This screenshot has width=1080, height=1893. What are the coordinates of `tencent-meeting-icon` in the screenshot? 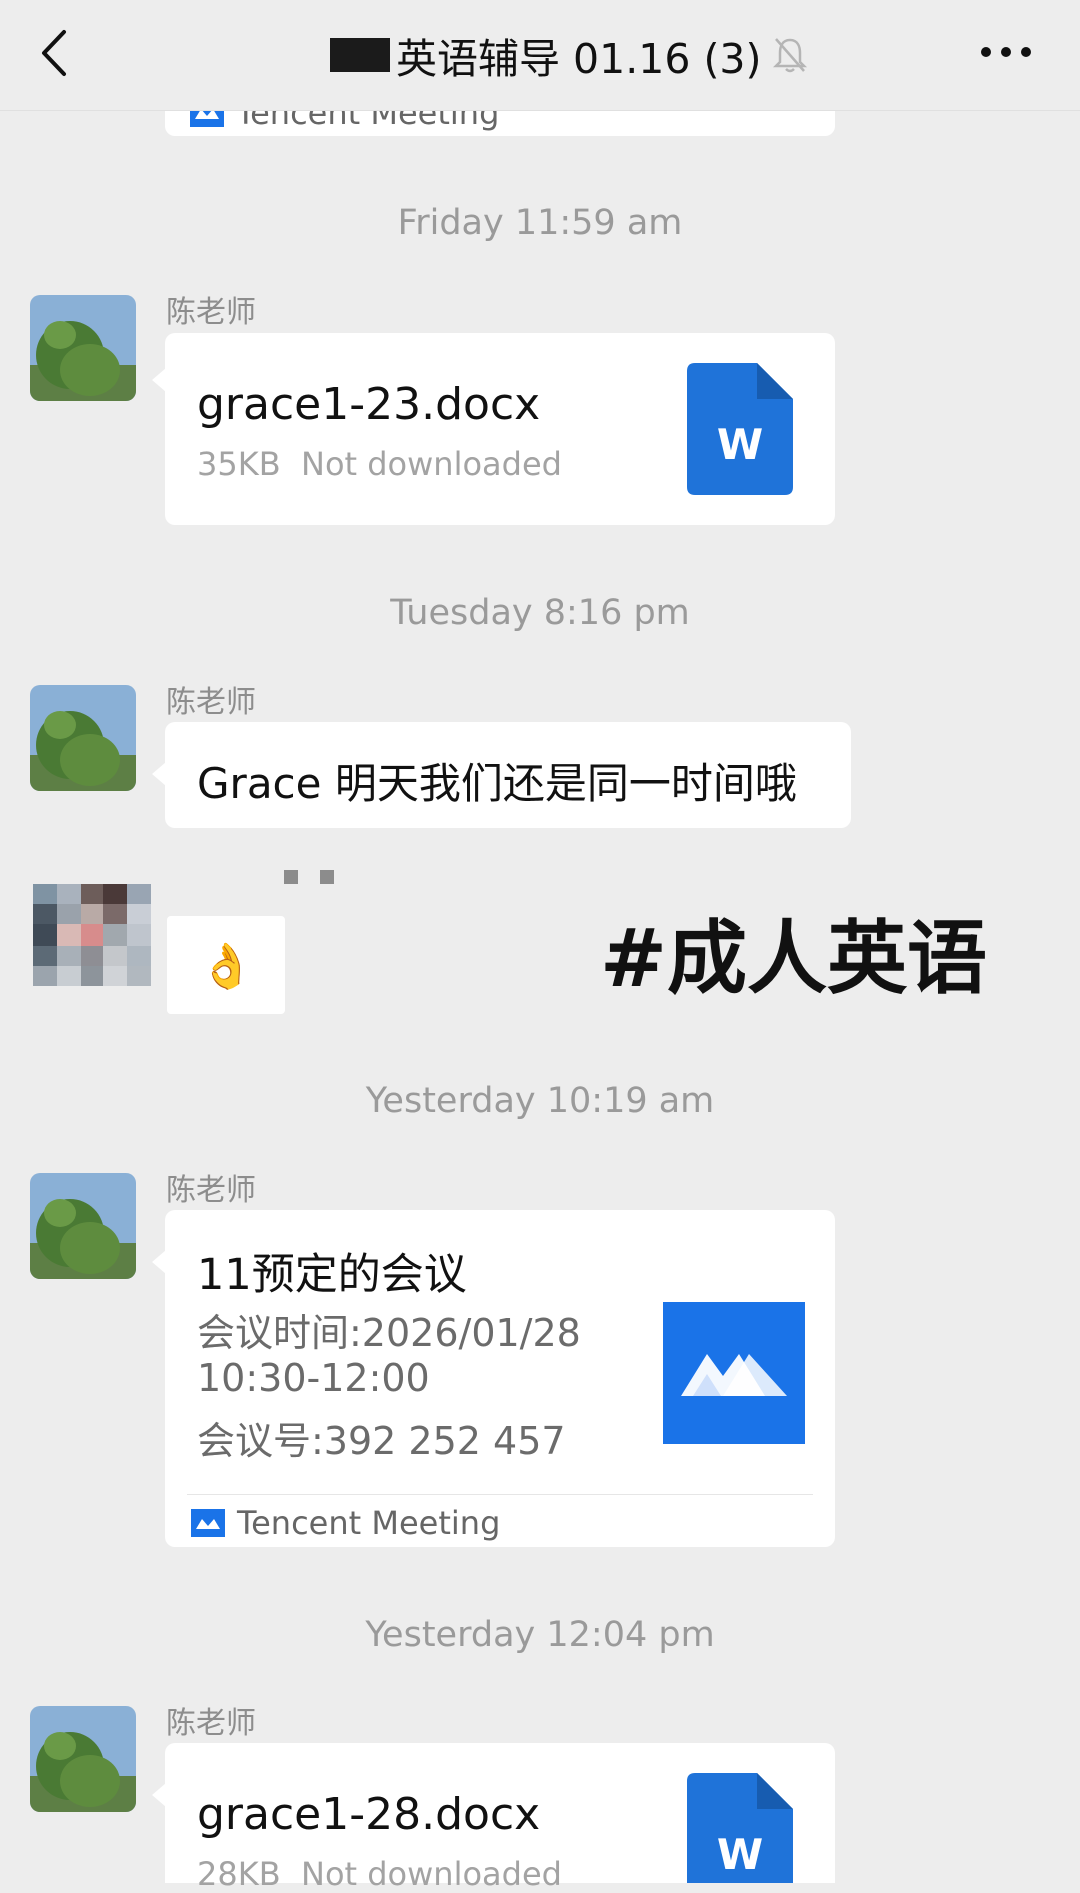 It's located at (734, 1373).